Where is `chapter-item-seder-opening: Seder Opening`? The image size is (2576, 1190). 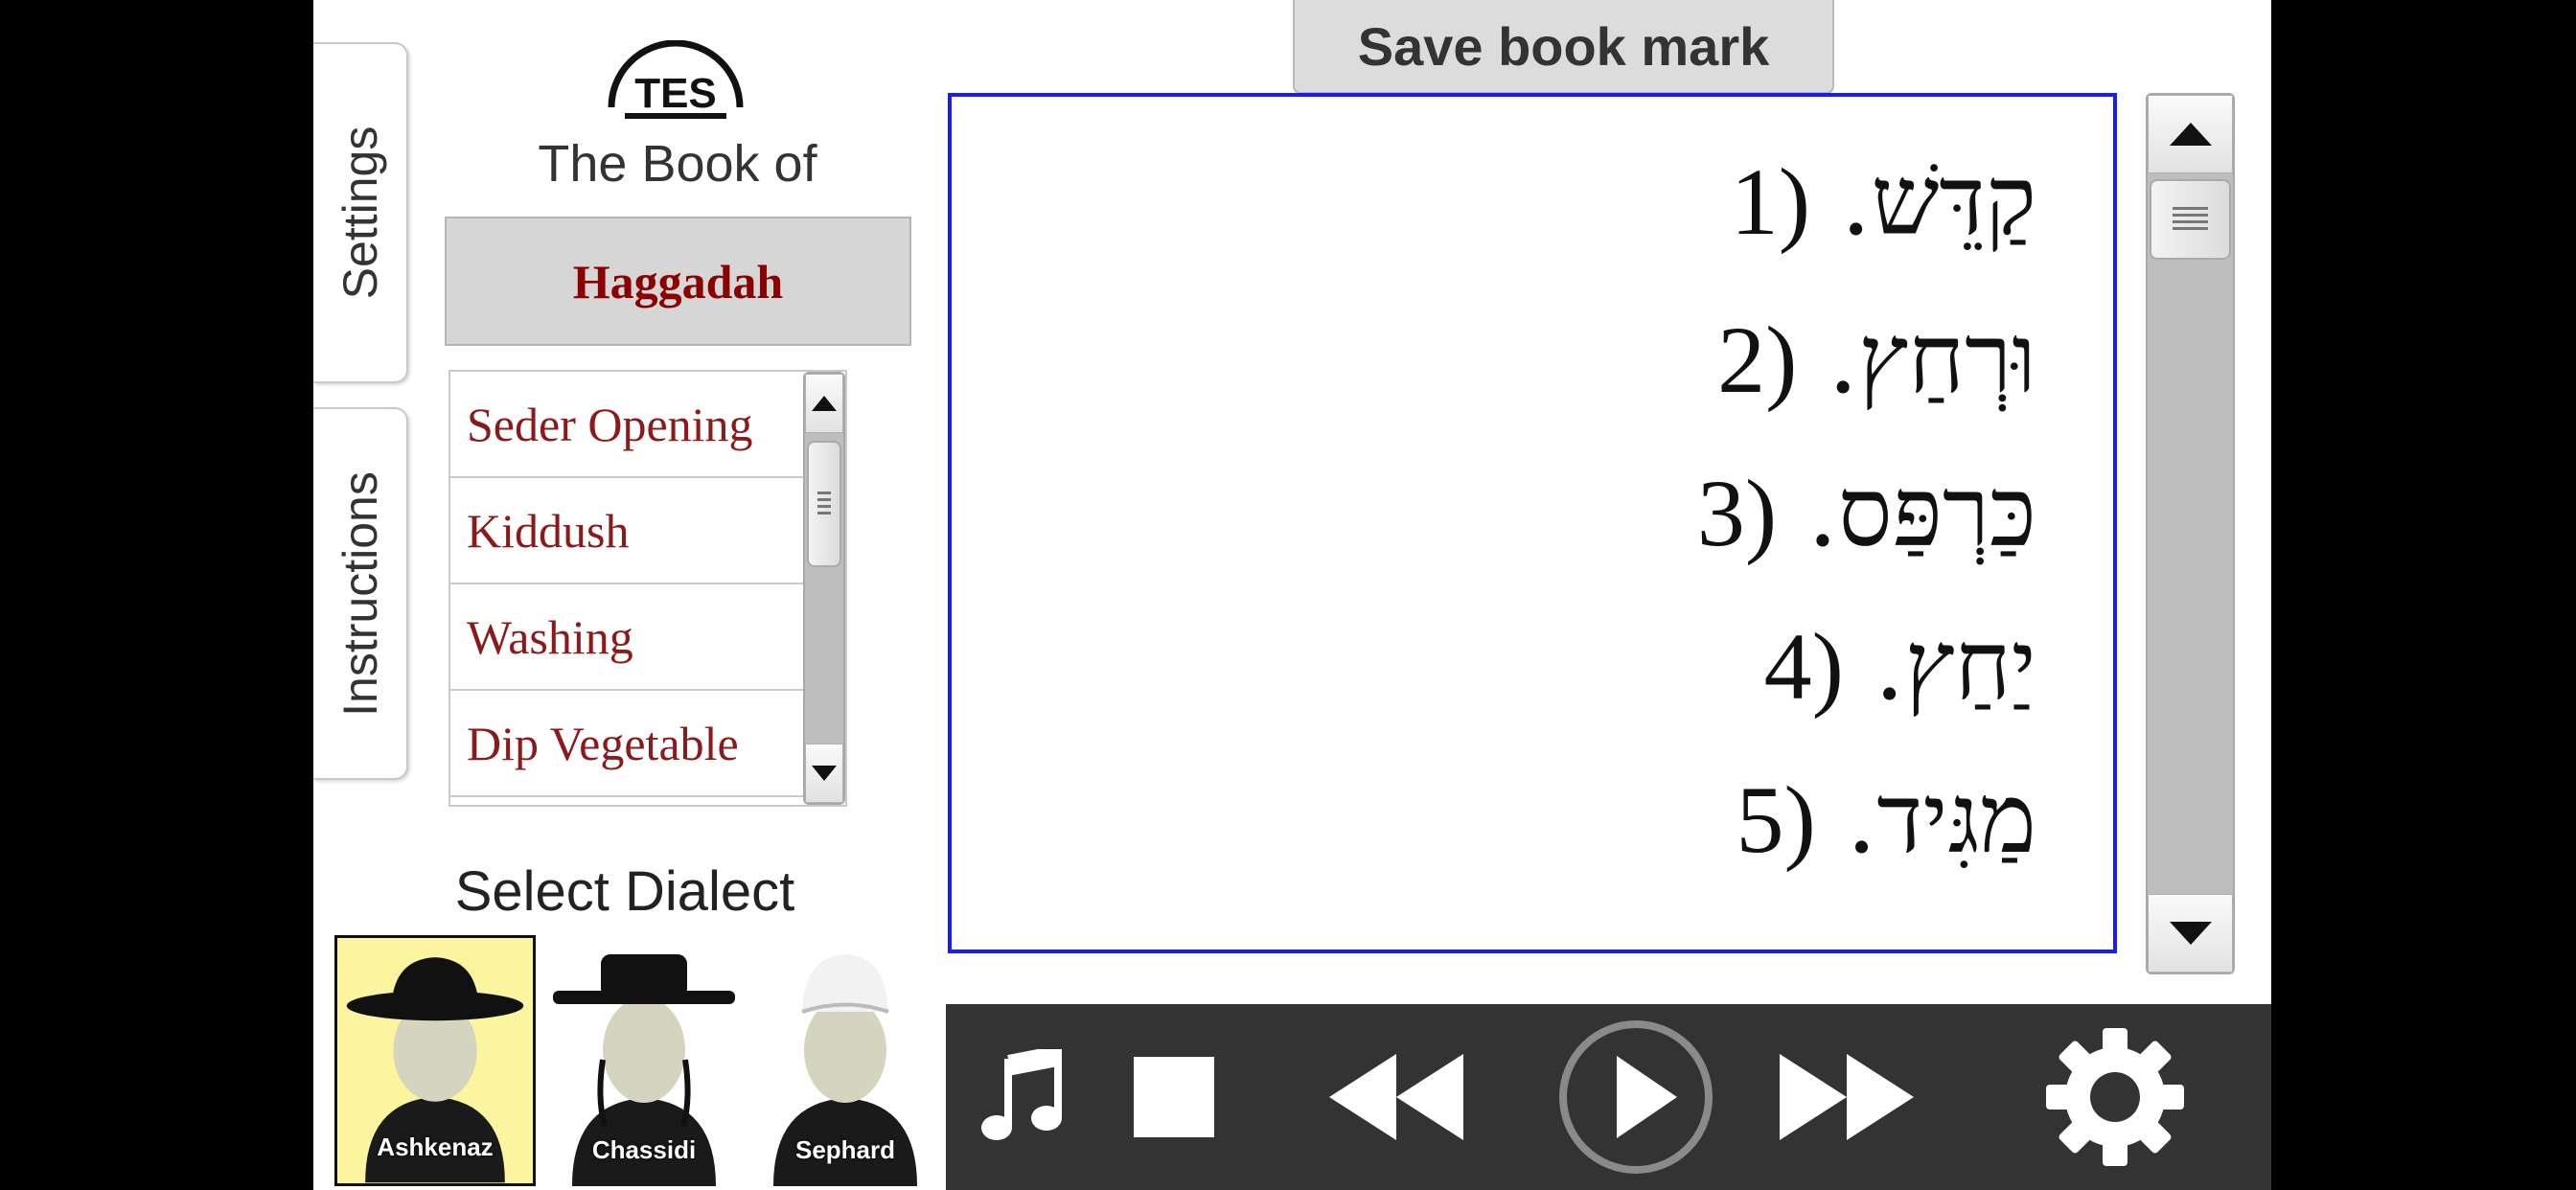 chapter-item-seder-opening: Seder Opening is located at coordinates (626, 425).